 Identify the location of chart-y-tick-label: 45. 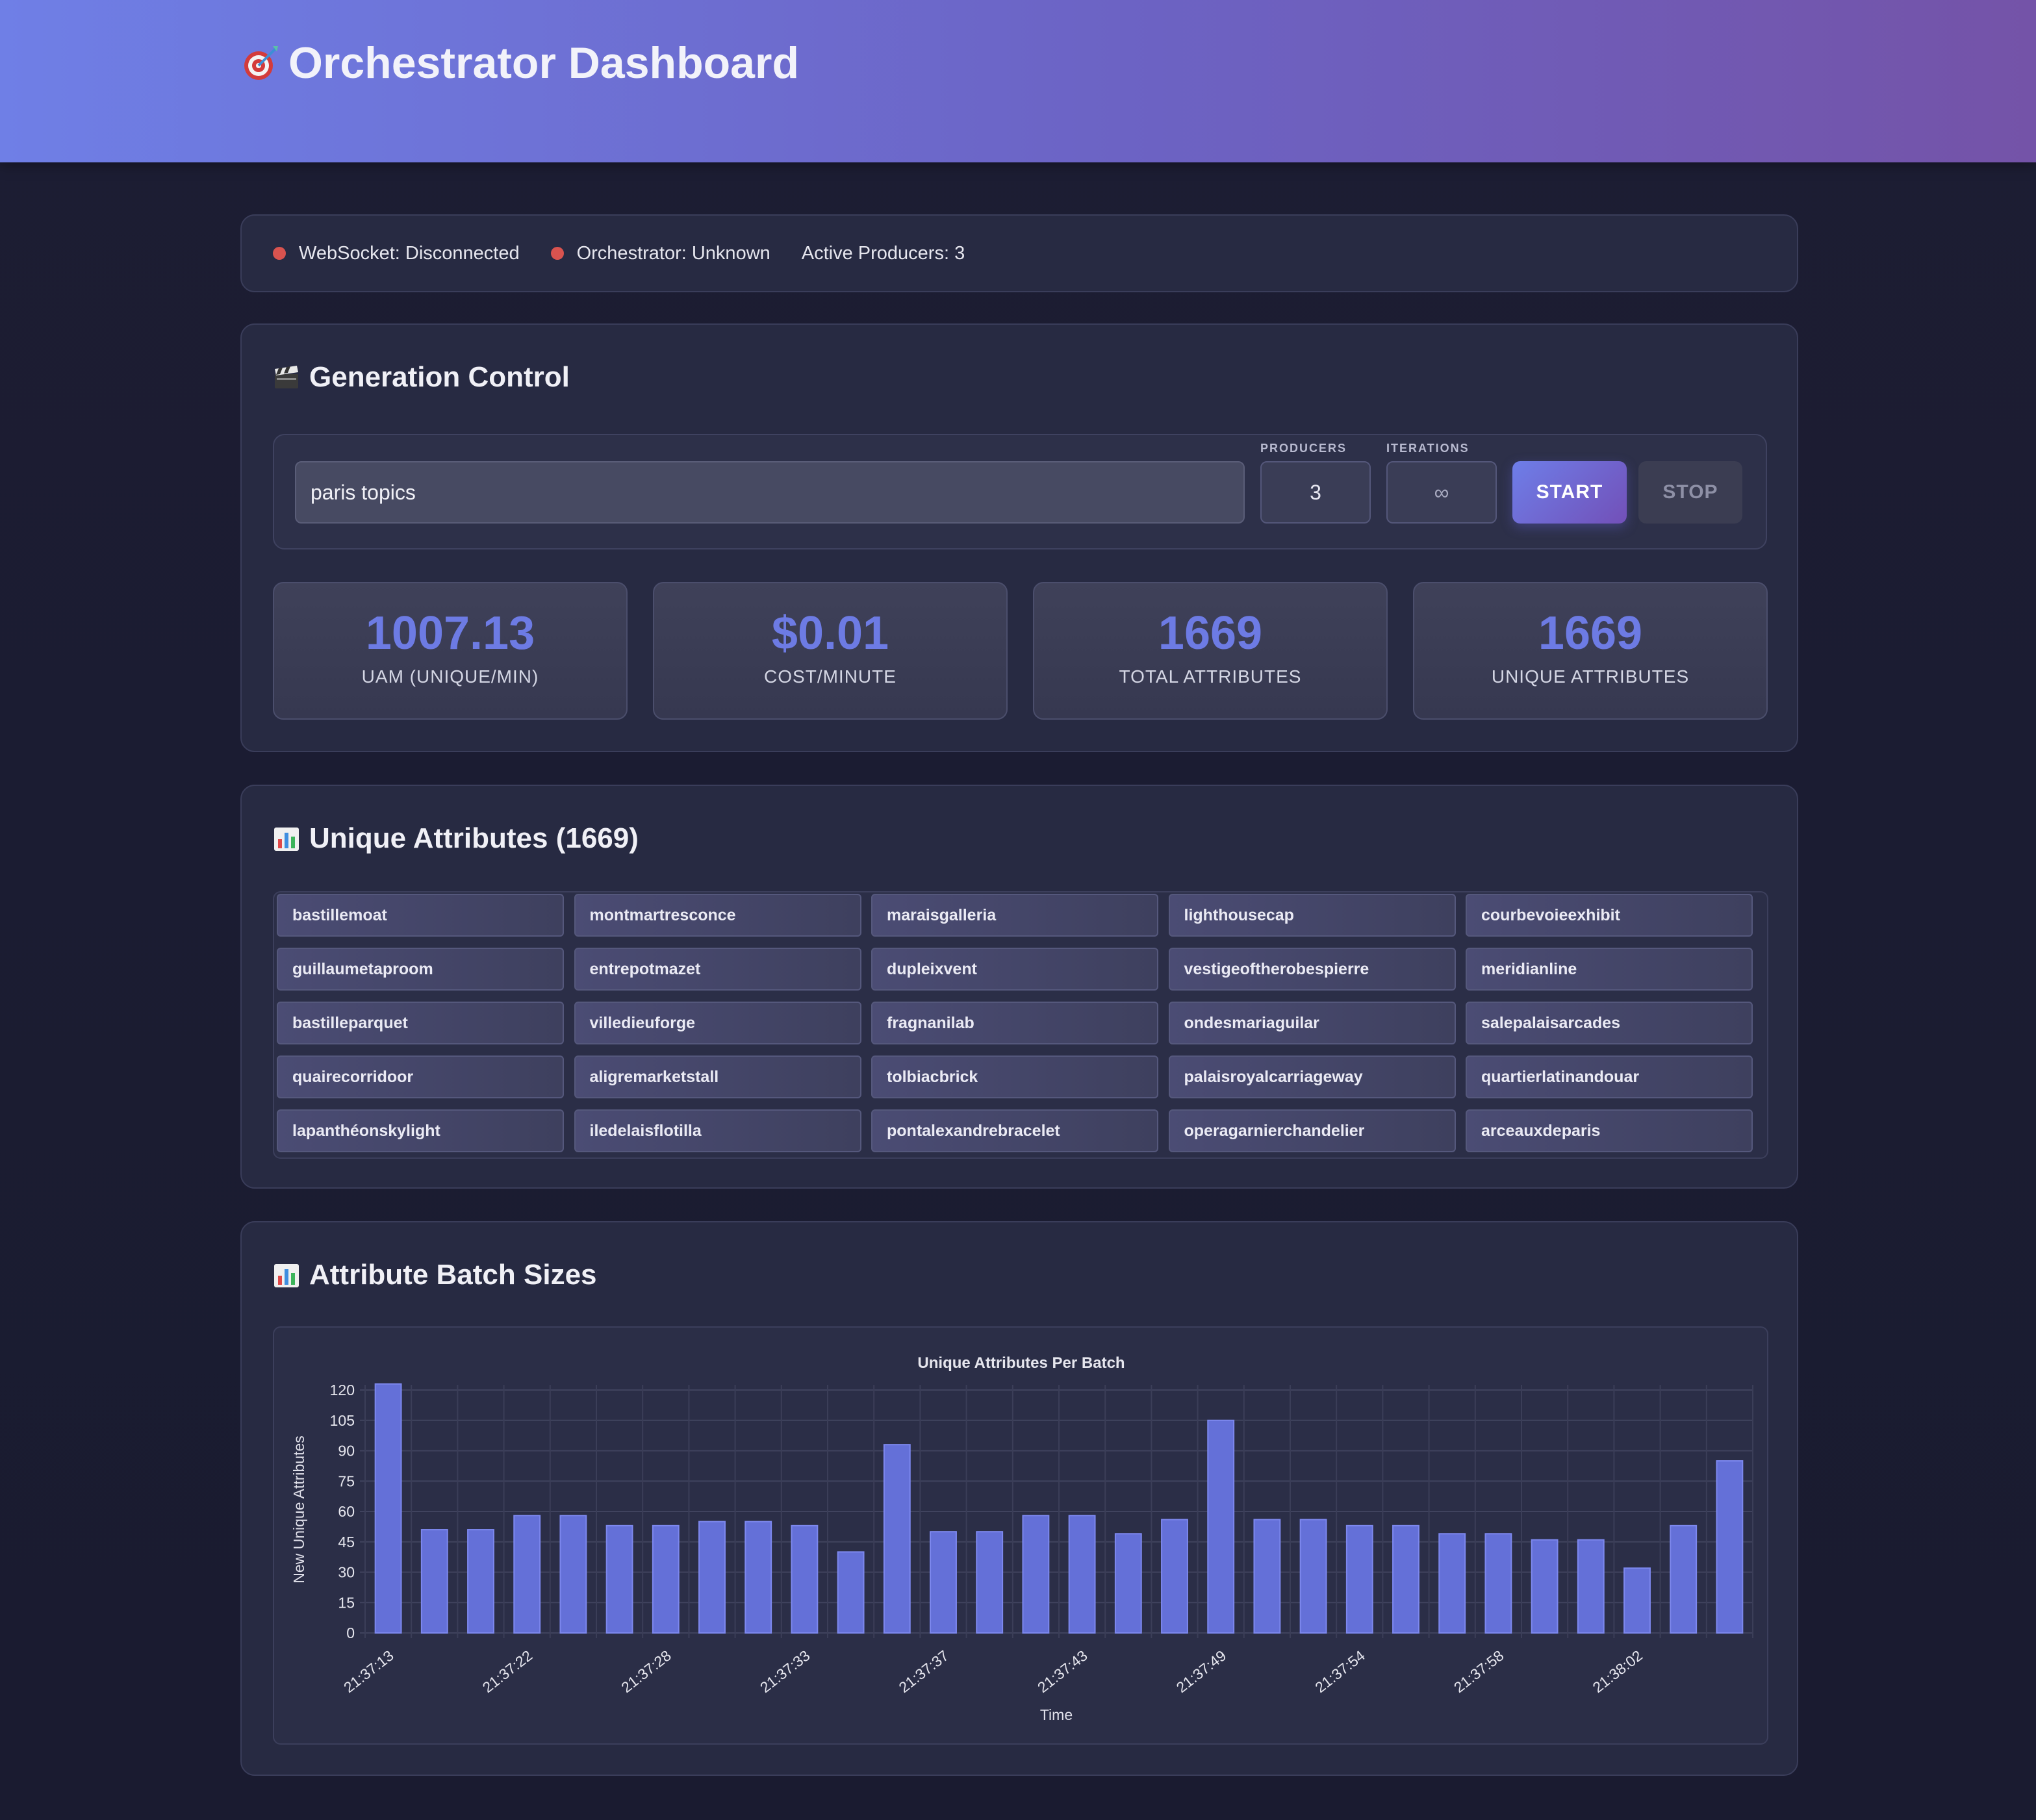
(346, 1542).